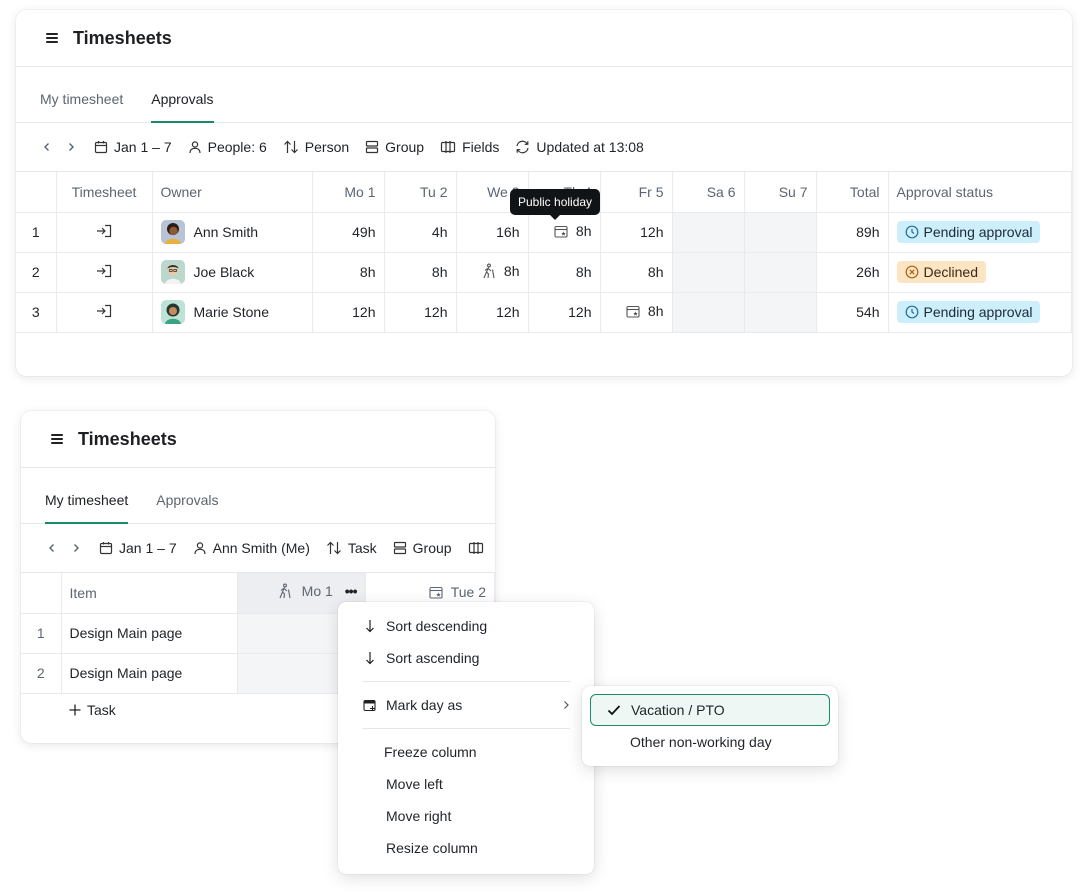  What do you see at coordinates (492, 272) in the screenshot?
I see `vacation-hours-cell: 8h` at bounding box center [492, 272].